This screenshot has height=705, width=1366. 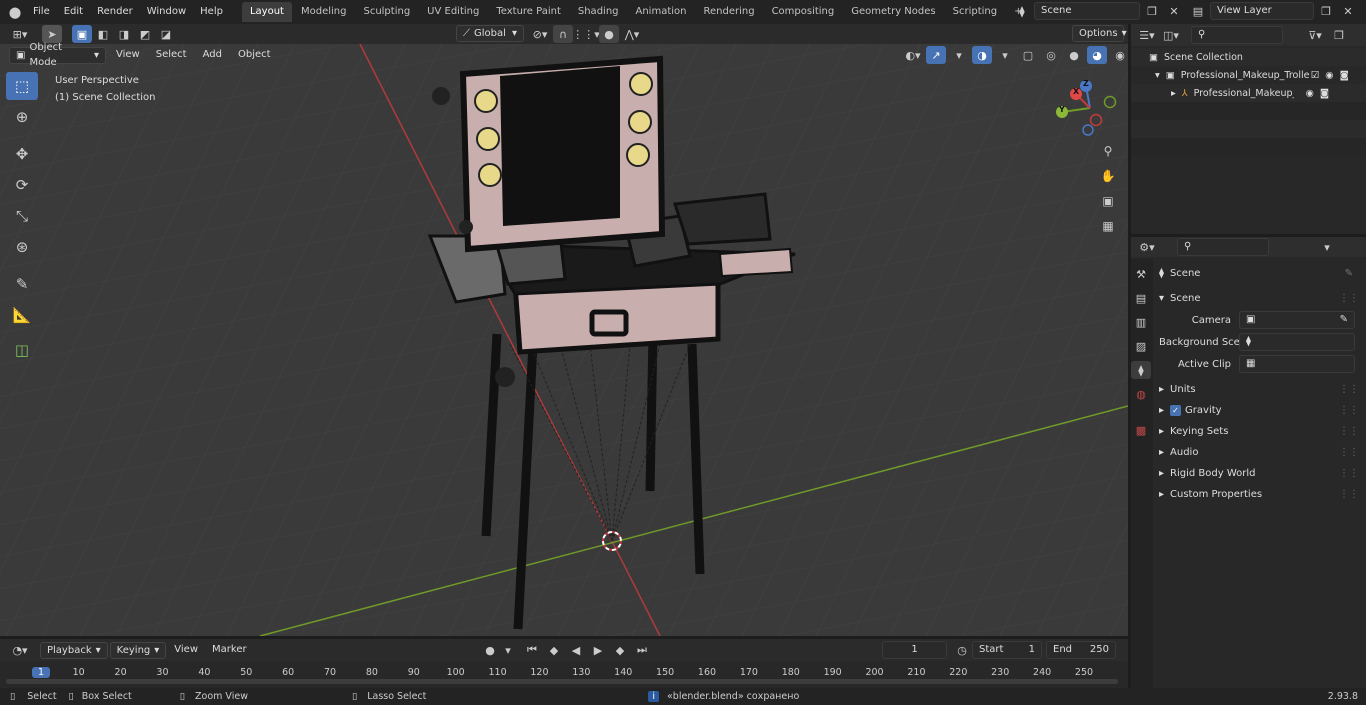 What do you see at coordinates (728, 12) in the screenshot?
I see `tab-rendering: Rendering` at bounding box center [728, 12].